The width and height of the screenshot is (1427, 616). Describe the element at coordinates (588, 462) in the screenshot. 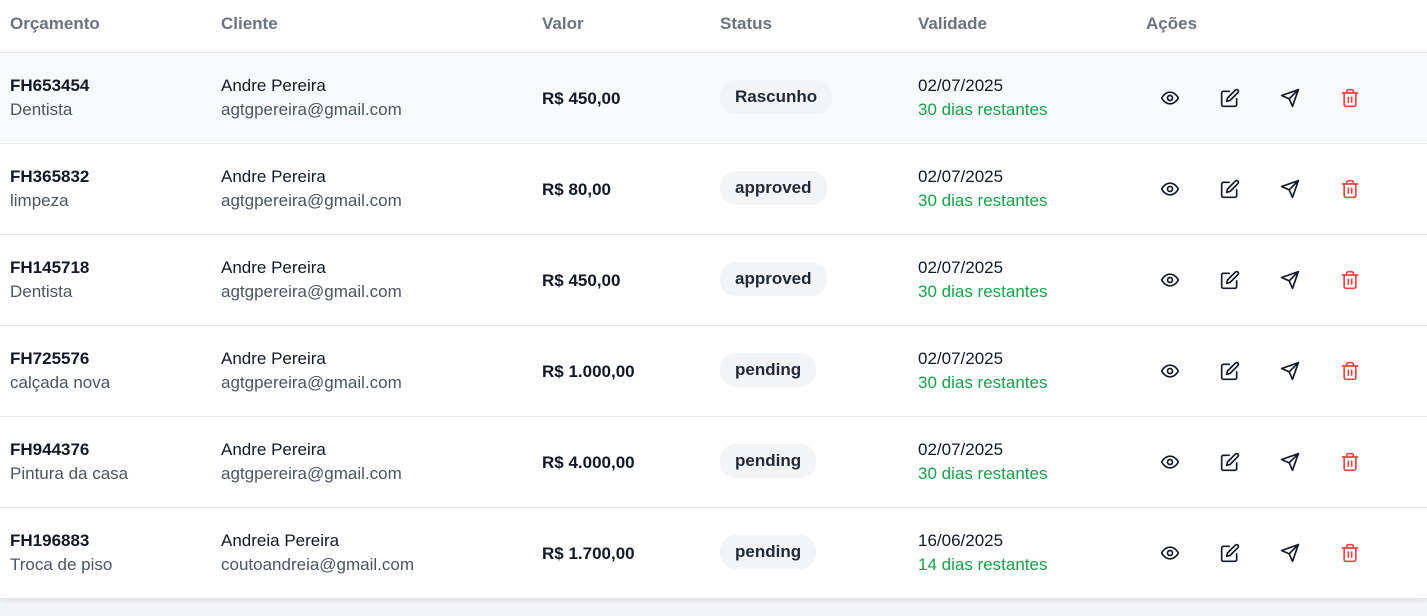

I see `valor: R$ 4.000,00` at that location.